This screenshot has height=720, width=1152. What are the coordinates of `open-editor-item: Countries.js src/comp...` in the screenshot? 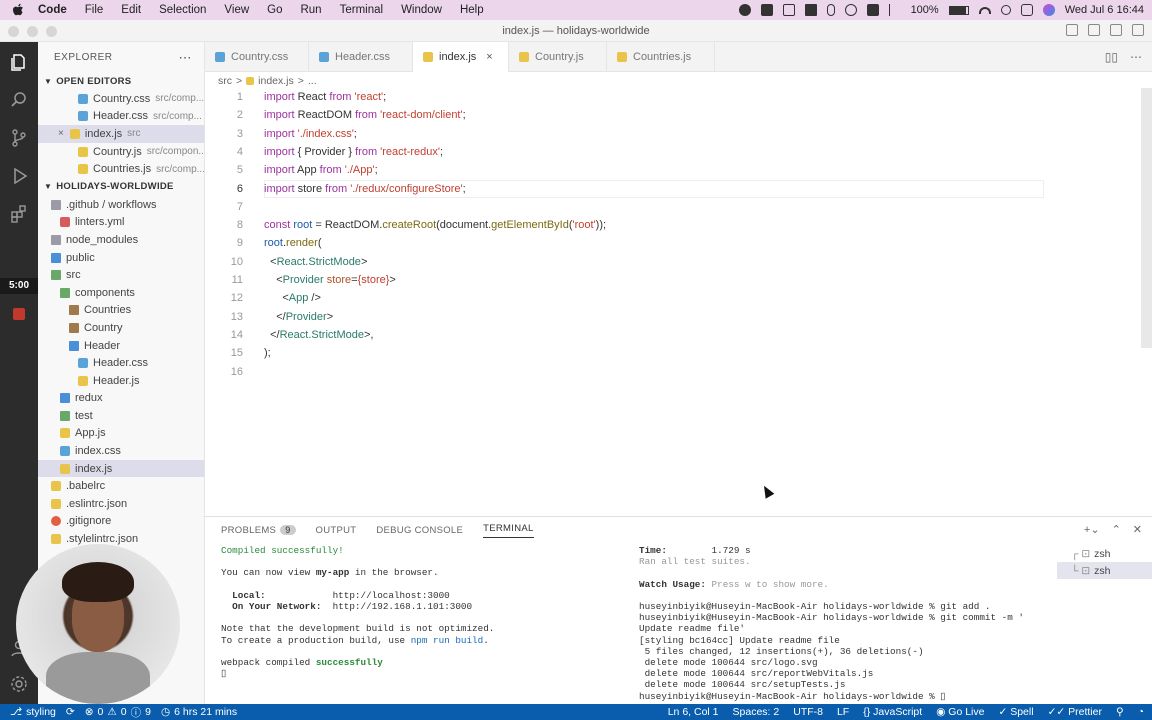 It's located at (121, 169).